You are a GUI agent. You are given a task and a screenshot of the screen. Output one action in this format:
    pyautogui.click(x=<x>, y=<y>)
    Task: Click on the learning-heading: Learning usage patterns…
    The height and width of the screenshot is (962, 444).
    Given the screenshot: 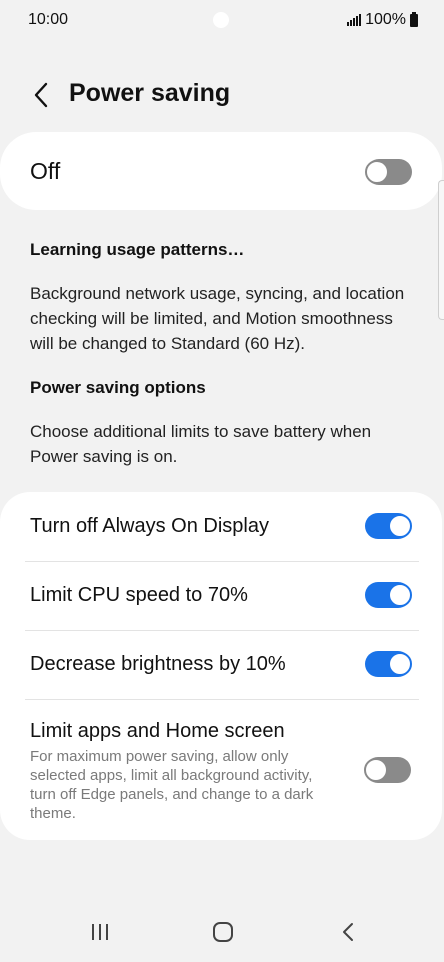 What is the action you would take?
    pyautogui.click(x=137, y=249)
    